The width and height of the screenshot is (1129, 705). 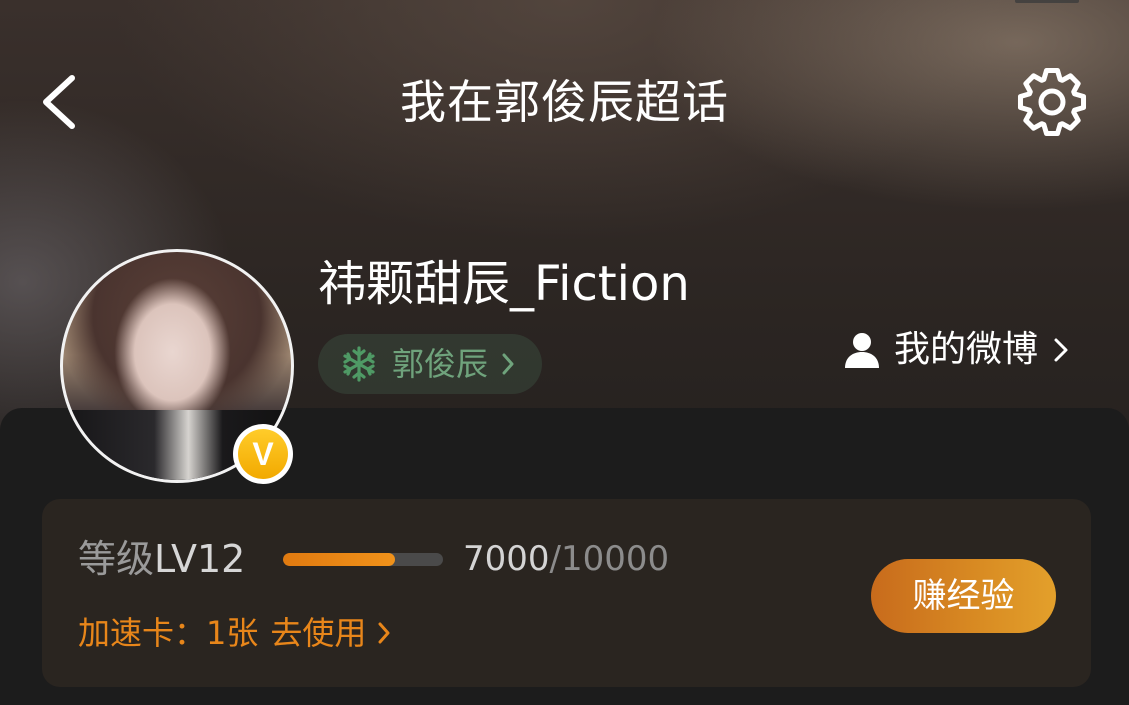 I want to click on user-icon, so click(x=862, y=350).